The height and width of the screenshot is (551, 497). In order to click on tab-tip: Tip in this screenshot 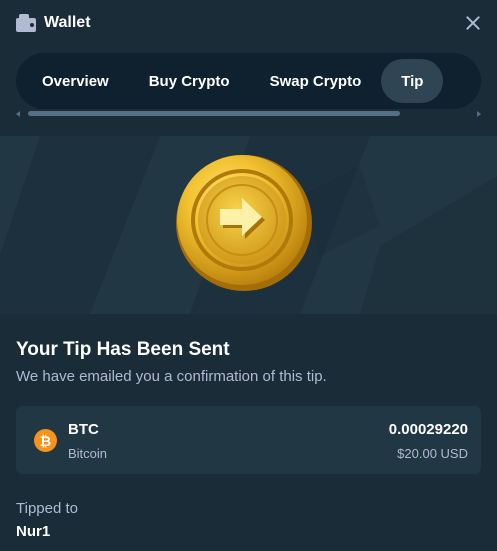, I will do `click(412, 81)`.